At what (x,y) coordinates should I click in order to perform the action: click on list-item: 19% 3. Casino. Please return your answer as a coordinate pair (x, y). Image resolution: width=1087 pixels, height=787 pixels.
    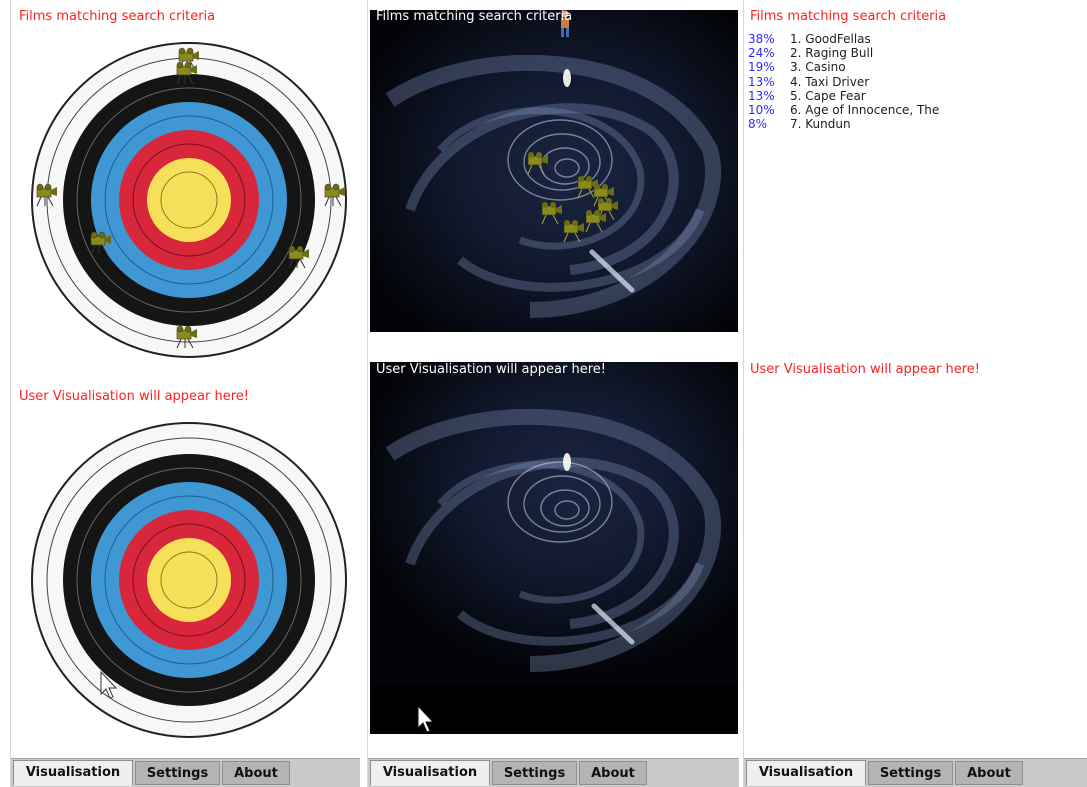
    Looking at the image, I should click on (843, 67).